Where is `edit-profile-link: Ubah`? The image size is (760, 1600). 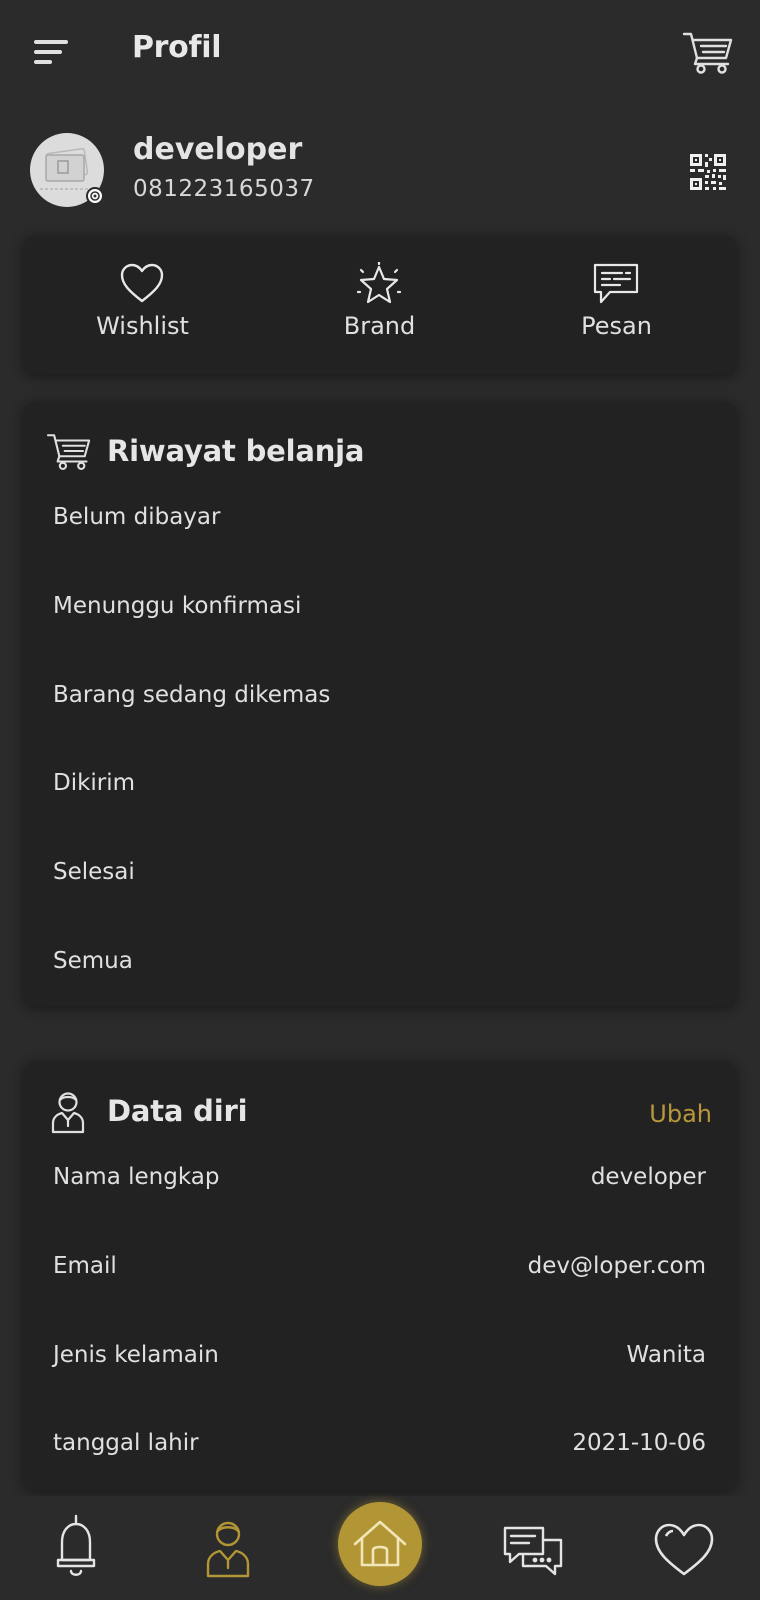
edit-profile-link: Ubah is located at coordinates (680, 1114).